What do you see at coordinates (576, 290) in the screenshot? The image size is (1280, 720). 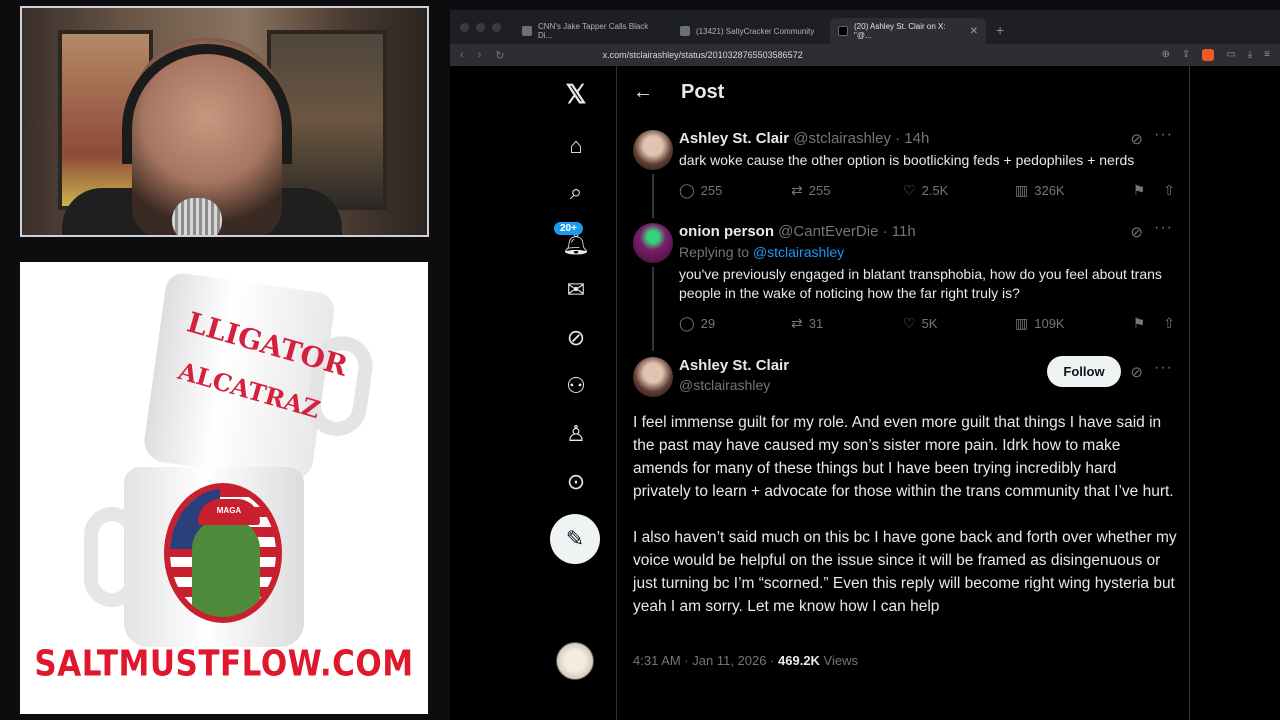 I see `messages-icon: ✉` at bounding box center [576, 290].